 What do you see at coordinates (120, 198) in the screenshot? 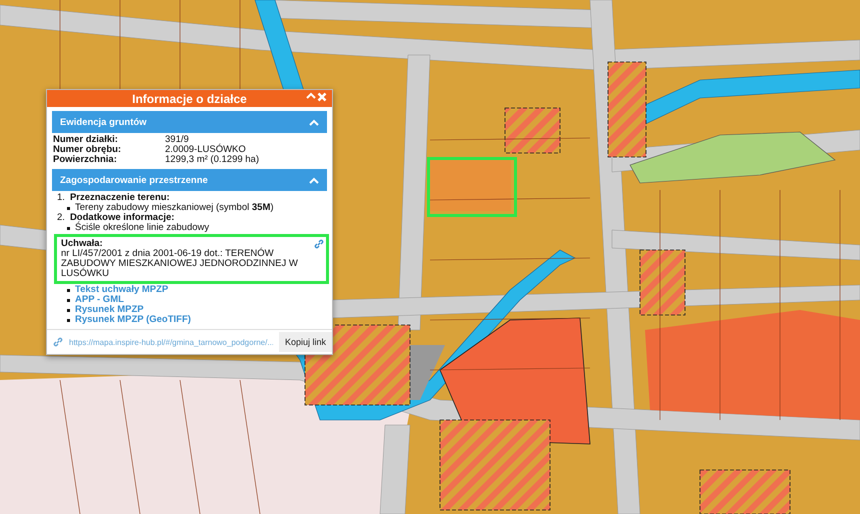
I see `list-heading: Przeznaczenie terenu:` at bounding box center [120, 198].